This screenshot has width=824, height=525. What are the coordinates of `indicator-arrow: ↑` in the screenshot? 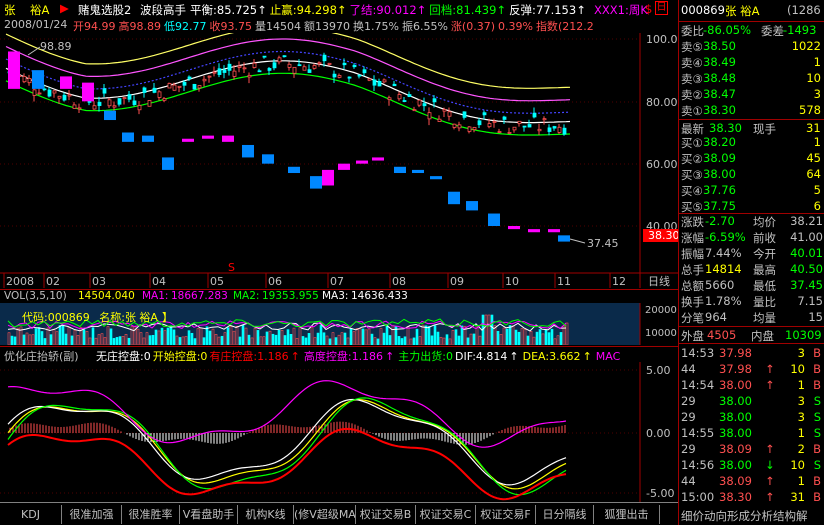 It's located at (295, 356).